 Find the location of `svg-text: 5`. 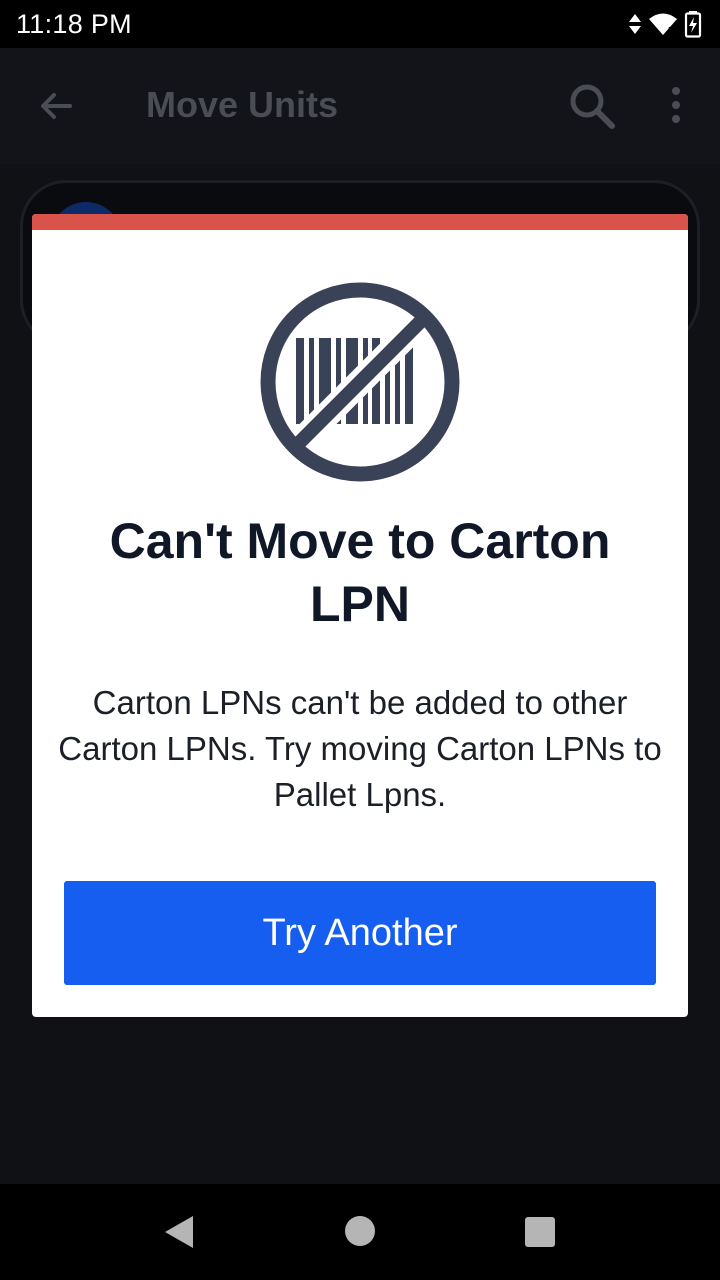

svg-text: 5 is located at coordinates (671, 31).